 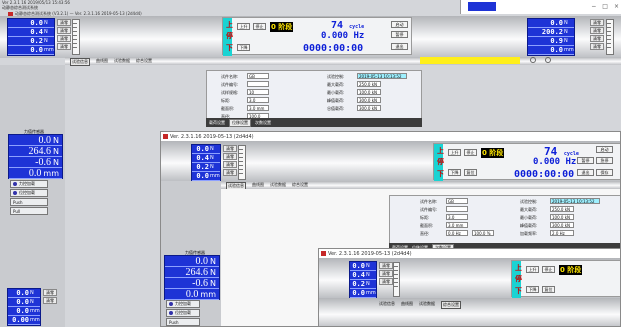 I want to click on minimize-icon: −, so click(x=593, y=6).